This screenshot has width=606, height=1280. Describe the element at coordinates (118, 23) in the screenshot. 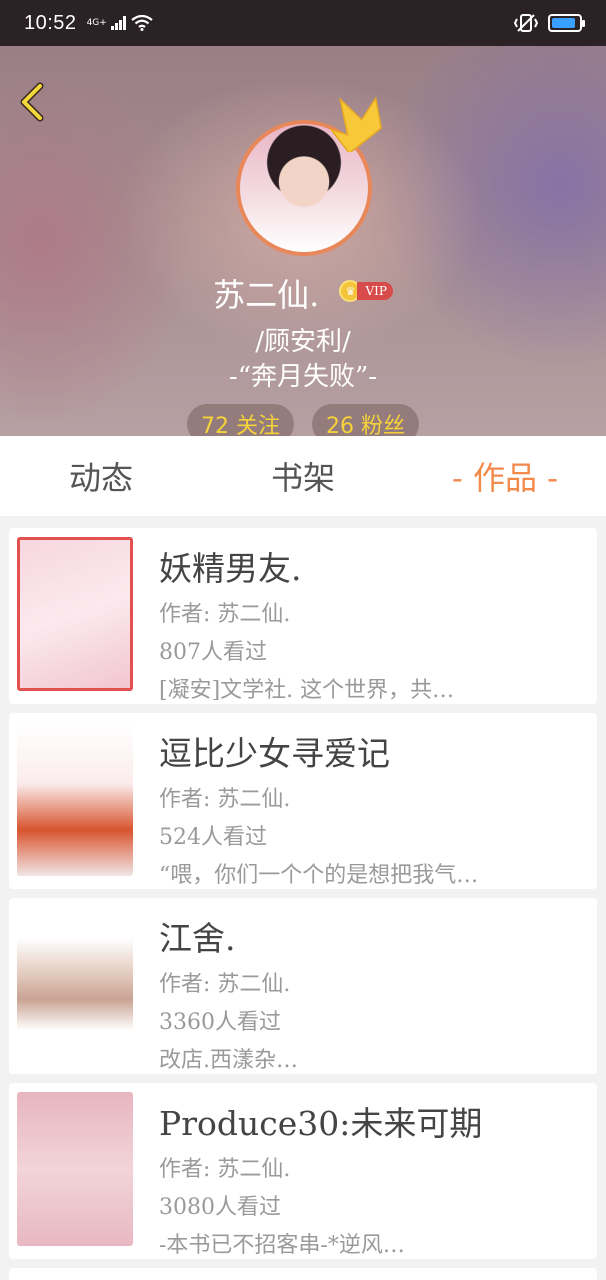

I see `signal-icon` at that location.